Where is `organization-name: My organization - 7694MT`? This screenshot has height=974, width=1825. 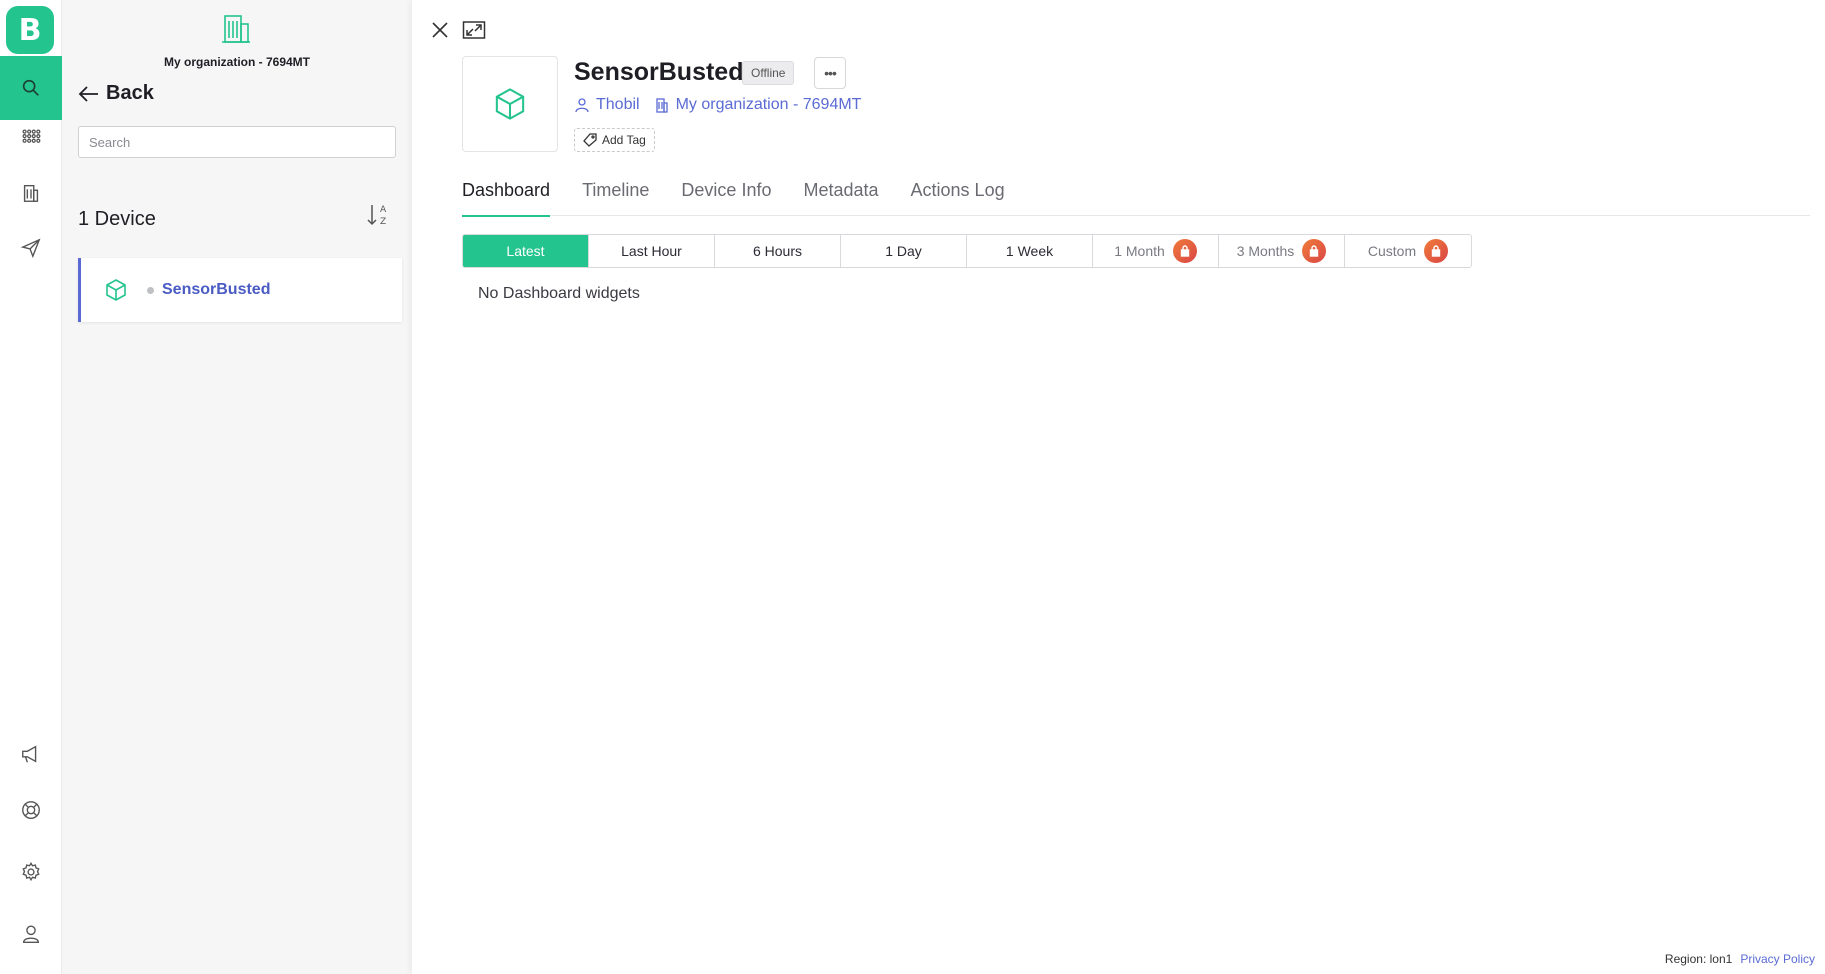 organization-name: My organization - 7694MT is located at coordinates (237, 62).